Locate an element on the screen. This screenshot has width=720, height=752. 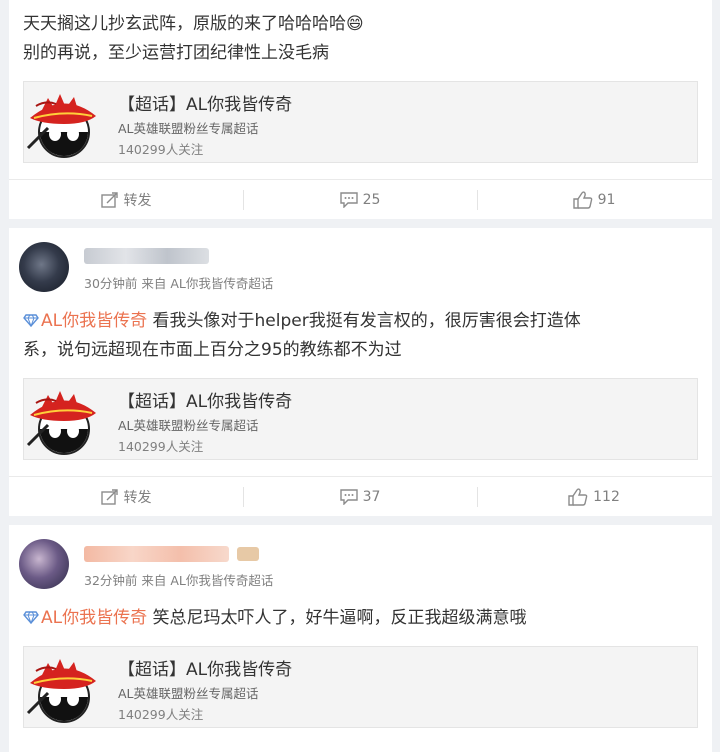
badge-blurred is located at coordinates (248, 554).